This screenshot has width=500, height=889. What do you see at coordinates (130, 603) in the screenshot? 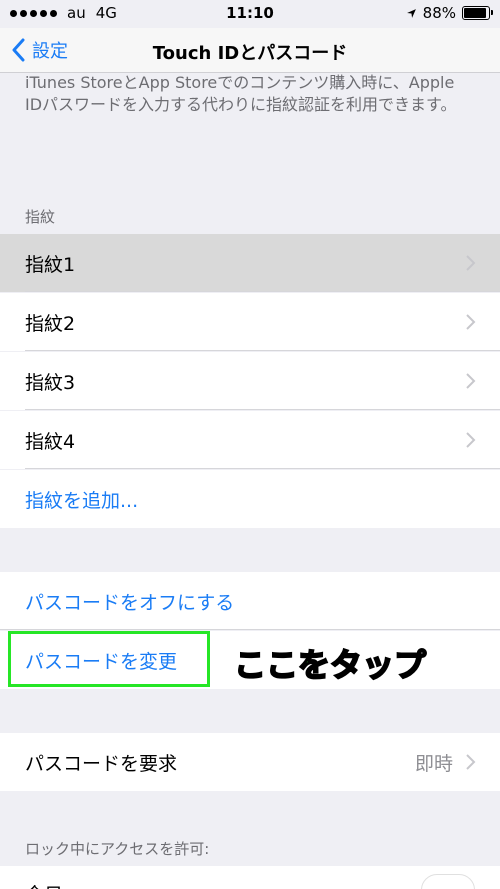
I see `turn-off-passcode-label: パスコードをオフにする` at bounding box center [130, 603].